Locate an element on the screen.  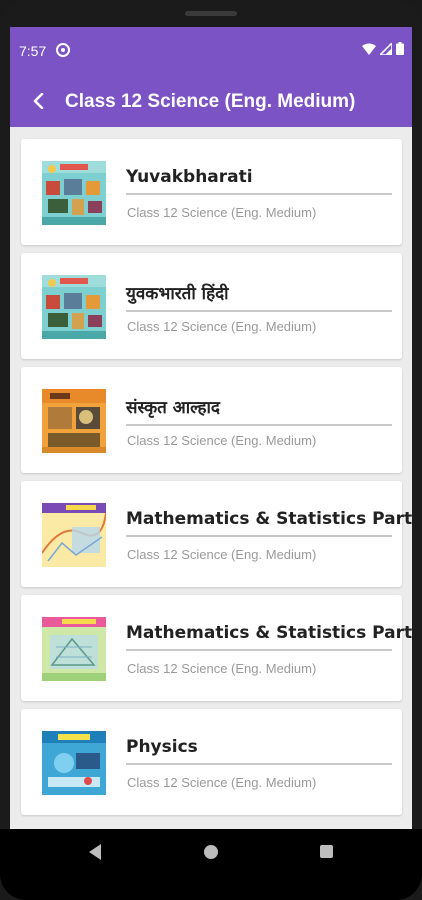
back-button is located at coordinates (39, 101).